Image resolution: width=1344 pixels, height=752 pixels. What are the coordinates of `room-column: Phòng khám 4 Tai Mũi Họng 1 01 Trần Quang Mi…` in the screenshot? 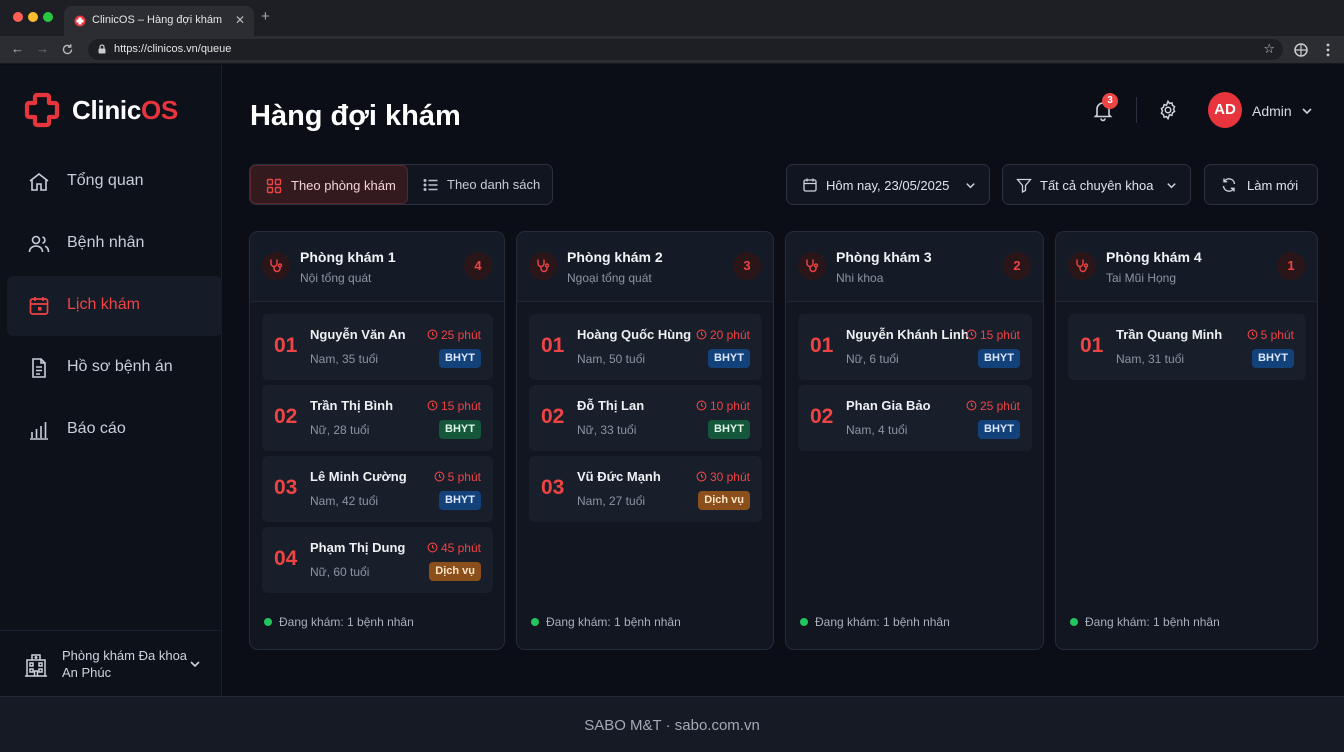 It's located at (1186, 440).